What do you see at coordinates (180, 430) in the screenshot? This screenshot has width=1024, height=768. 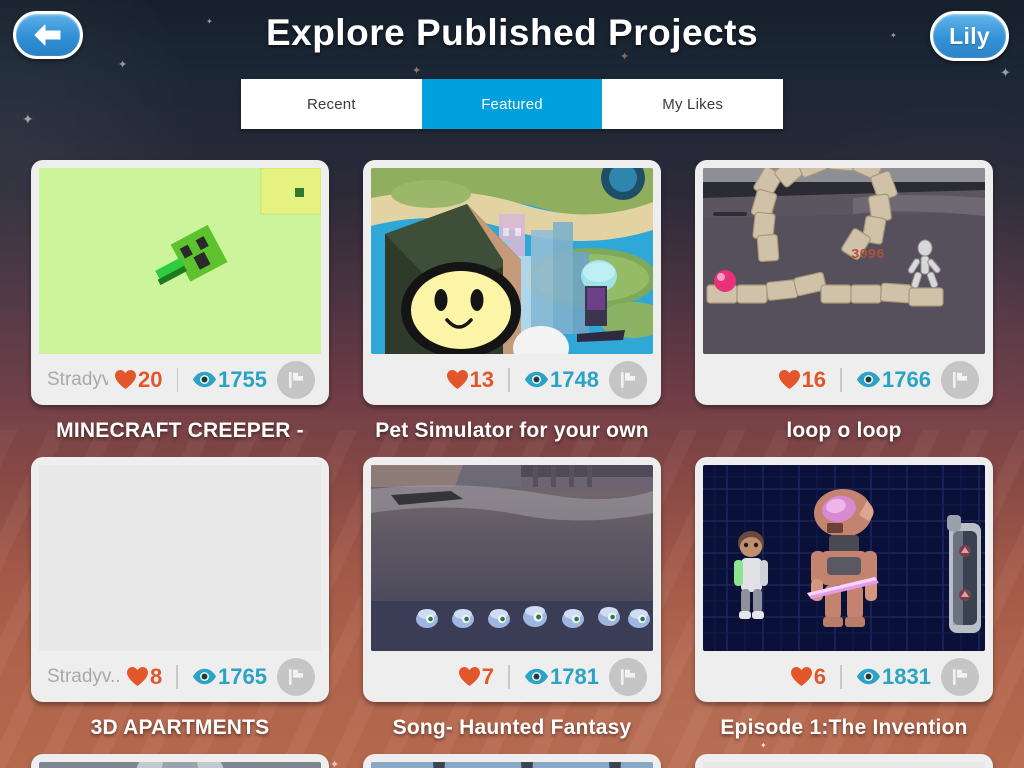 I see `project-title: MINECRAFT CREEPER -` at bounding box center [180, 430].